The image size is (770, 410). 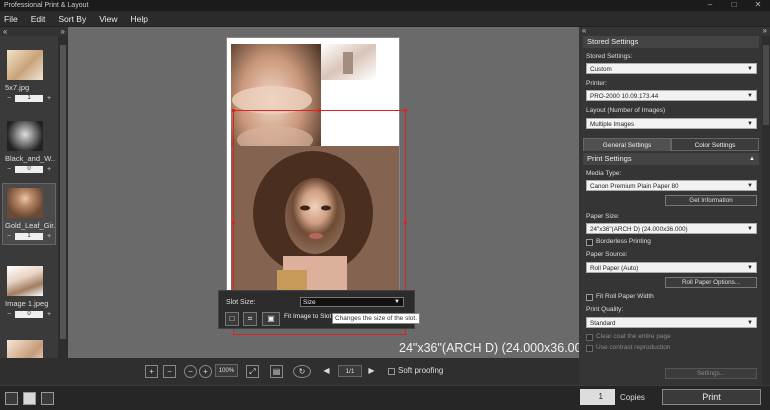 What do you see at coordinates (671, 68) in the screenshot?
I see `stored-settings-select: Custom ▼` at bounding box center [671, 68].